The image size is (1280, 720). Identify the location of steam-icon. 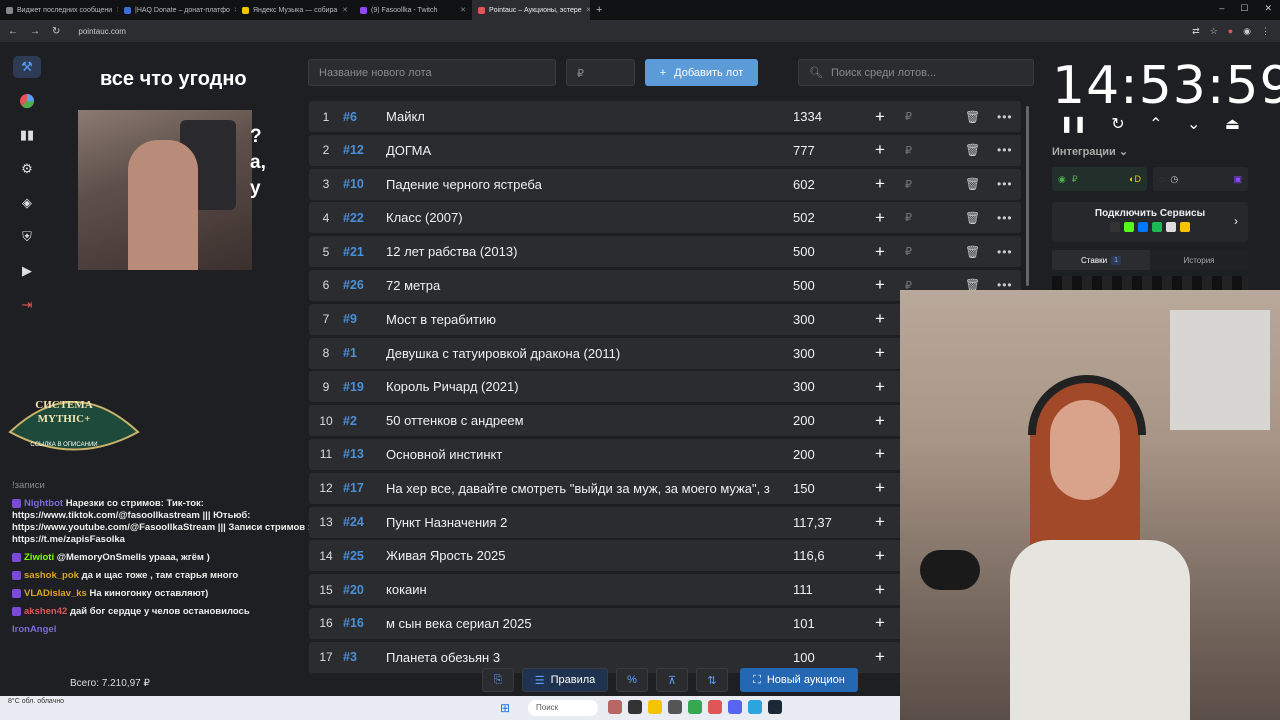
(775, 707).